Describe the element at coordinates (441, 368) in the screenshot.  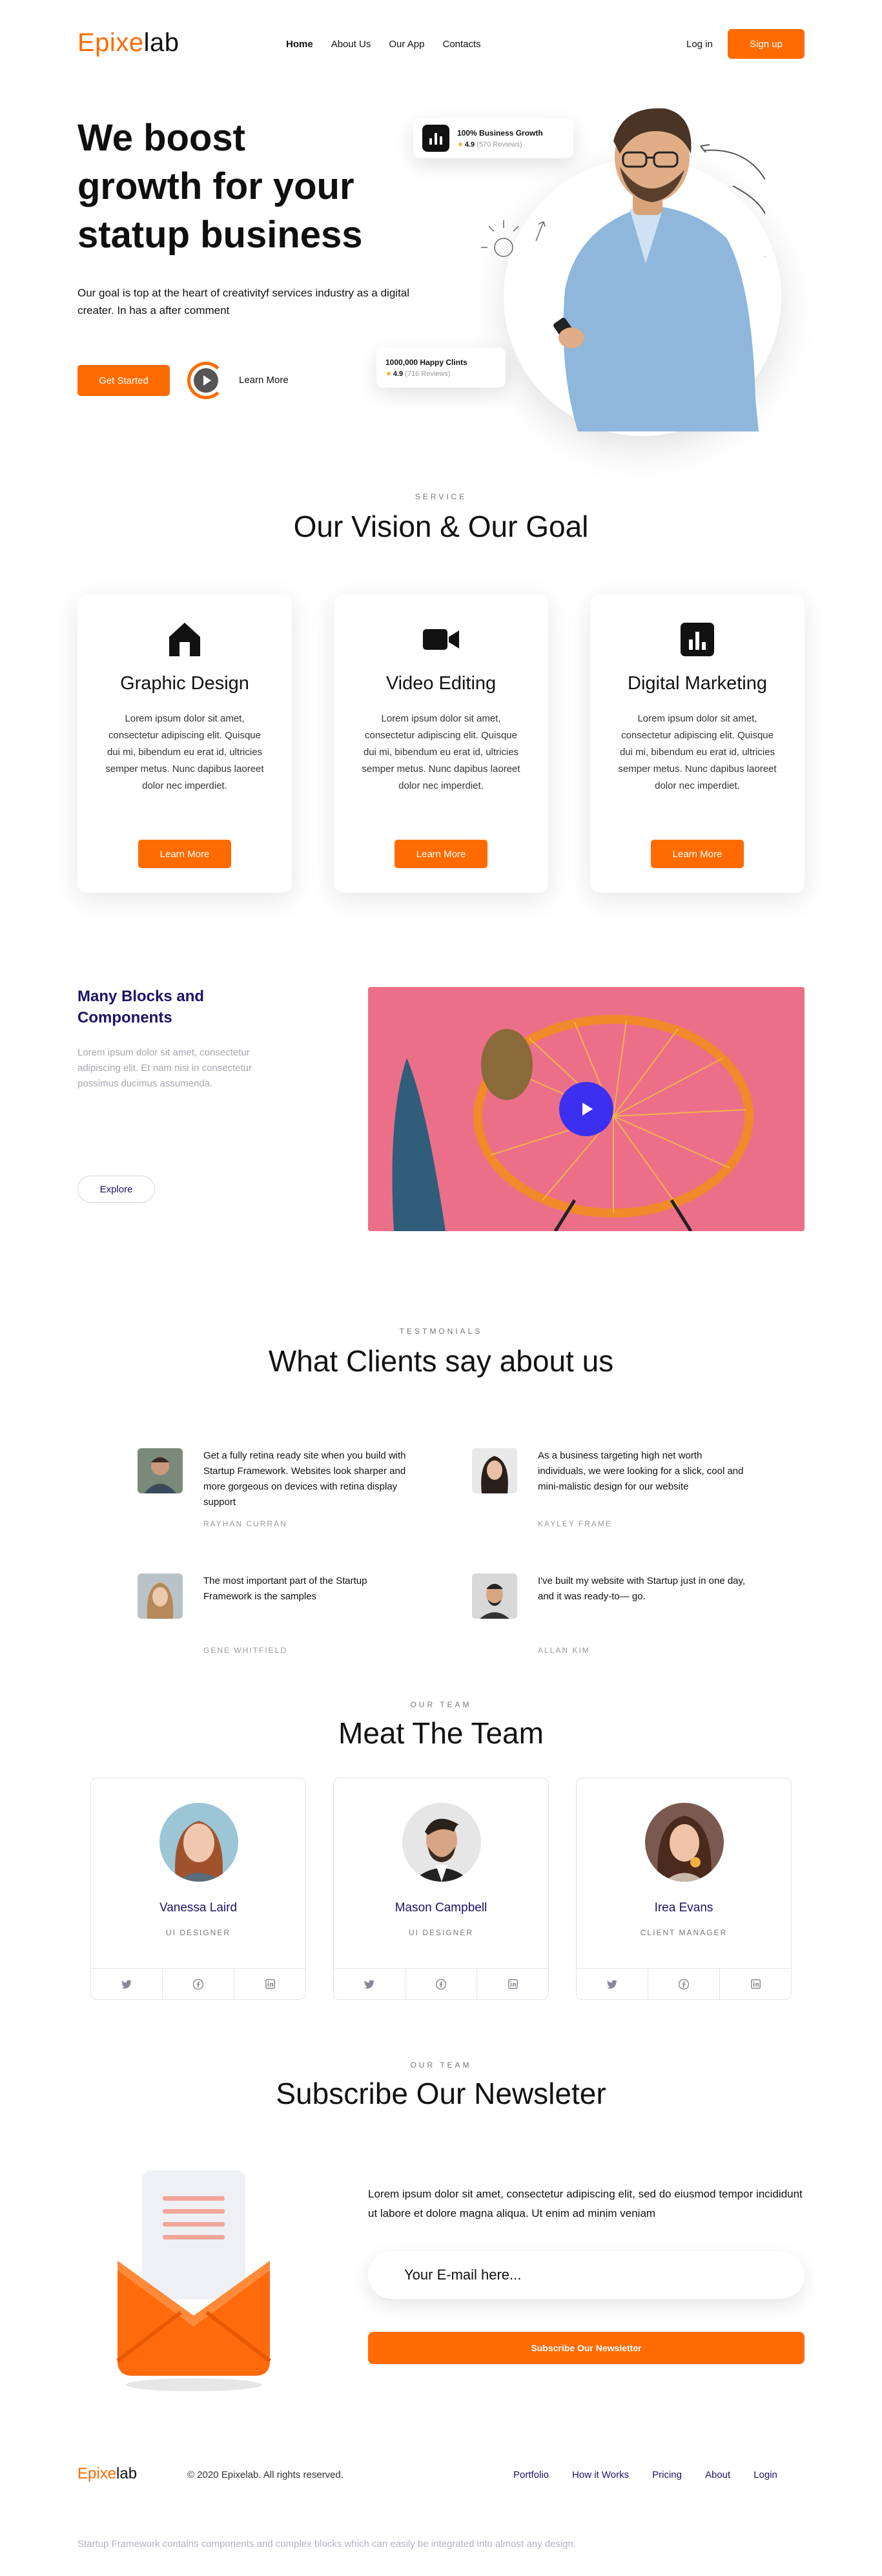
I see `stat-card-happy-clients: 1000,000 Happy Clints ★ 4.9 (716 Reviews)` at that location.